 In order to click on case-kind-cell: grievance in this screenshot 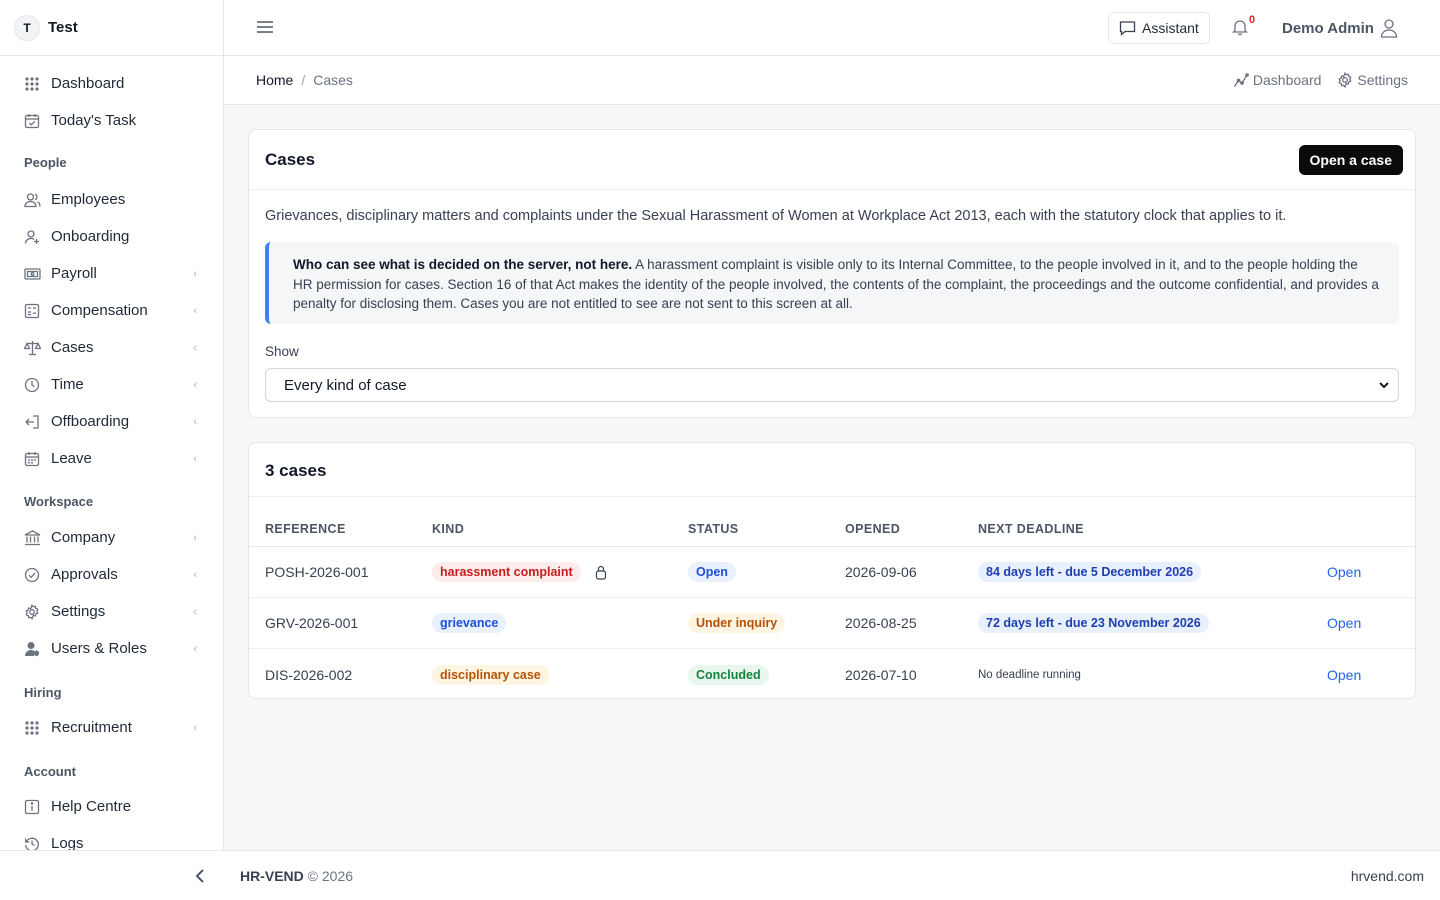, I will do `click(469, 623)`.